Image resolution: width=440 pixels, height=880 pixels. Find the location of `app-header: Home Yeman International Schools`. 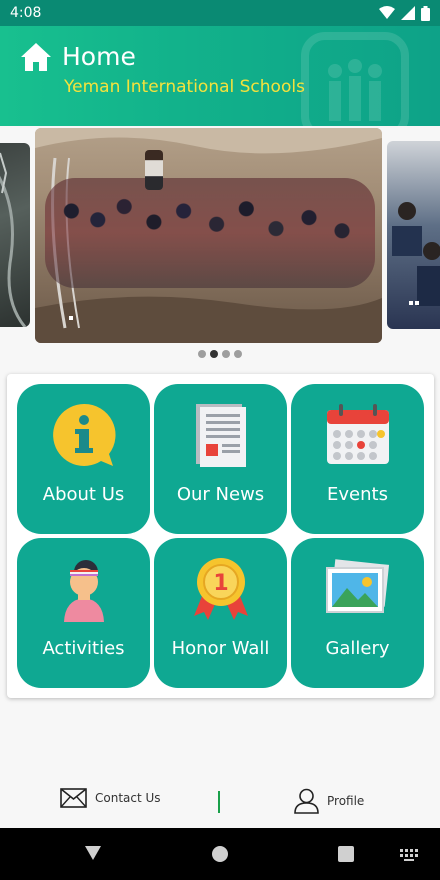

app-header: Home Yeman International Schools is located at coordinates (220, 76).